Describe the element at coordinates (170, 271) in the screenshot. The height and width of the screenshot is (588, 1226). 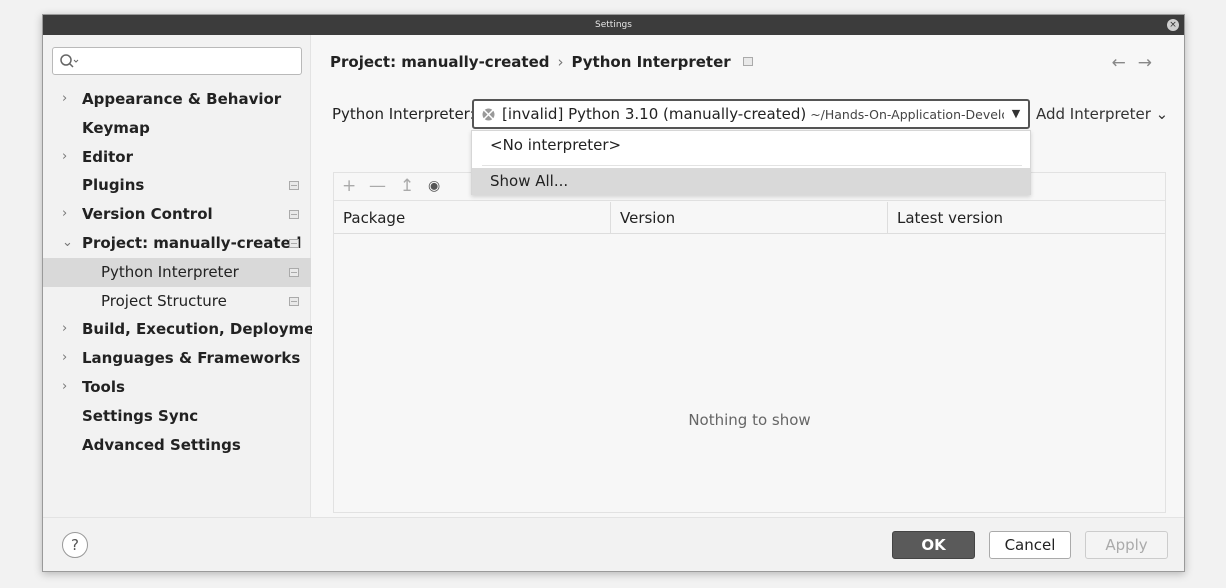
I see `sidebar-item-label: Python Interpreter` at that location.